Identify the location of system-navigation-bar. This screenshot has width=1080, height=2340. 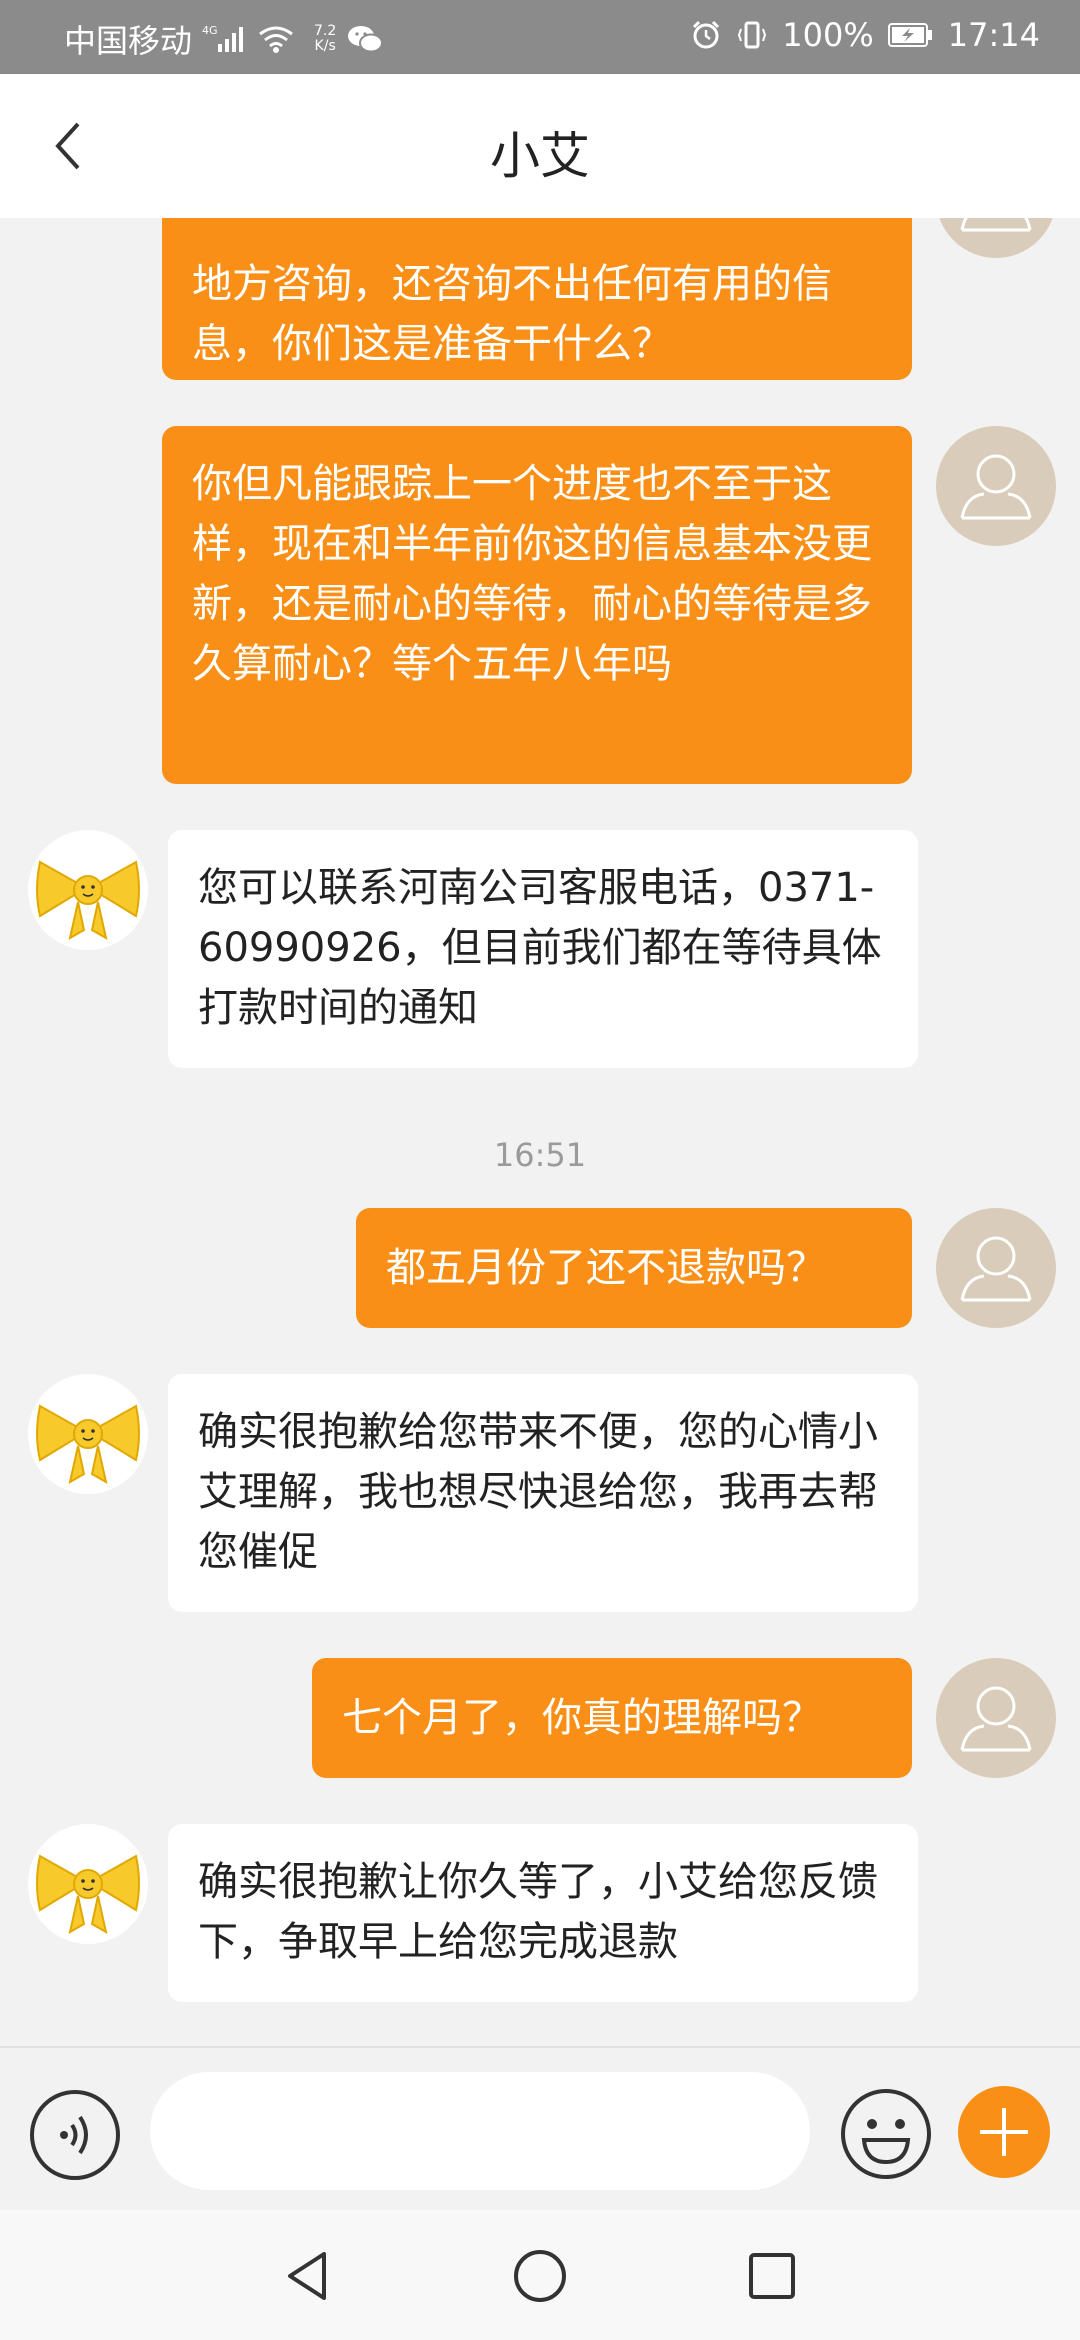
(540, 2275).